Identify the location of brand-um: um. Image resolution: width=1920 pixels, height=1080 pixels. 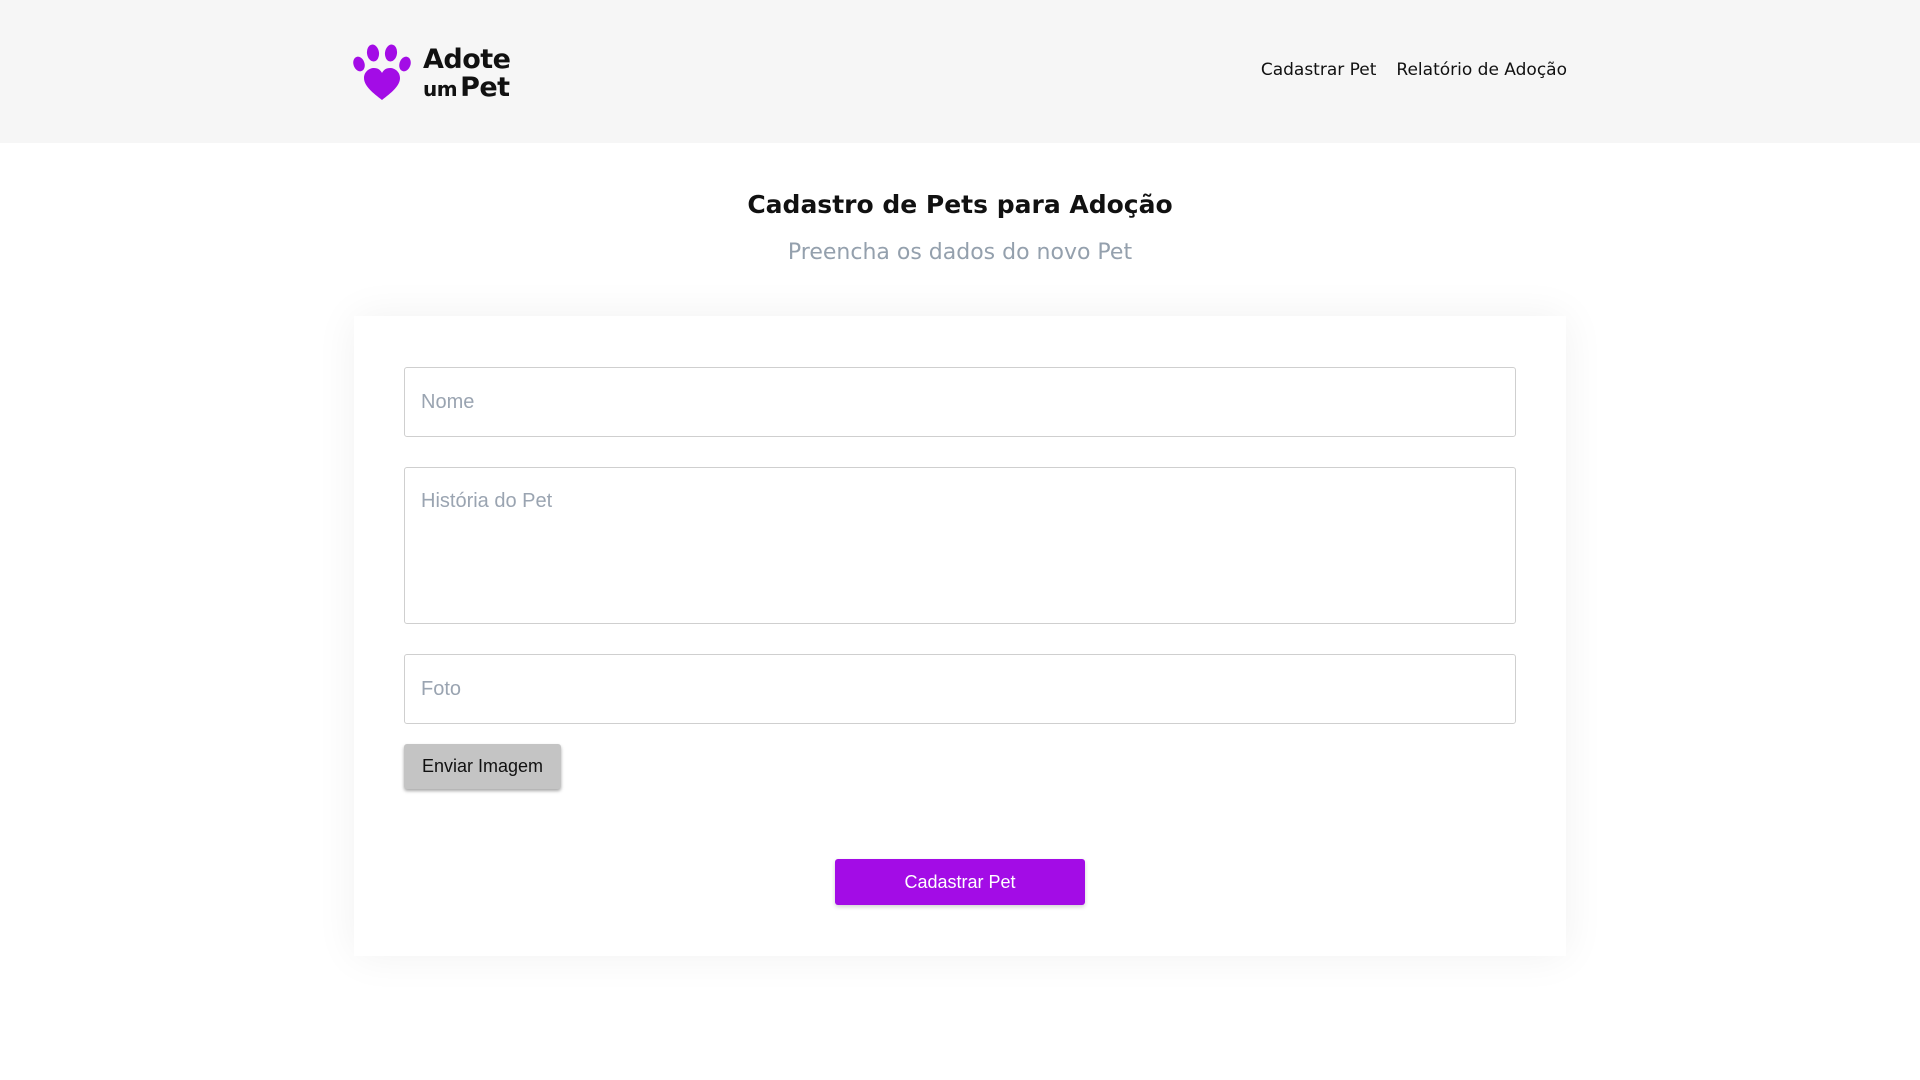
(440, 88).